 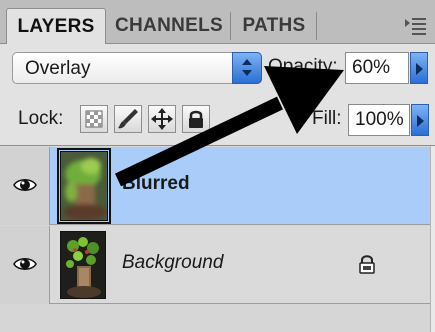 What do you see at coordinates (56, 26) in the screenshot?
I see `tab-layers: LAYERS` at bounding box center [56, 26].